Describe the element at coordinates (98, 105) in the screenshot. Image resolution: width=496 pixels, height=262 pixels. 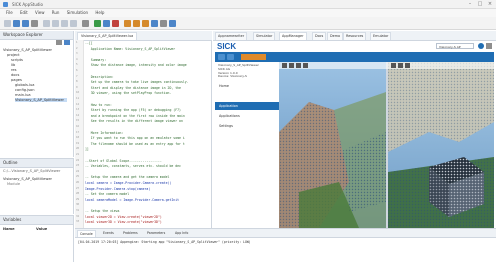
I see `code-line: How to run:` at that location.